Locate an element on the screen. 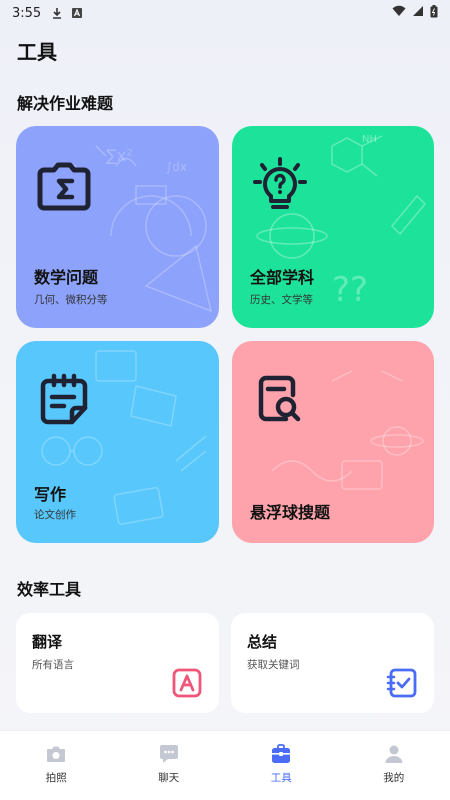 The height and width of the screenshot is (800, 450). section-title-homework: 解决作业难题 is located at coordinates (65, 103).